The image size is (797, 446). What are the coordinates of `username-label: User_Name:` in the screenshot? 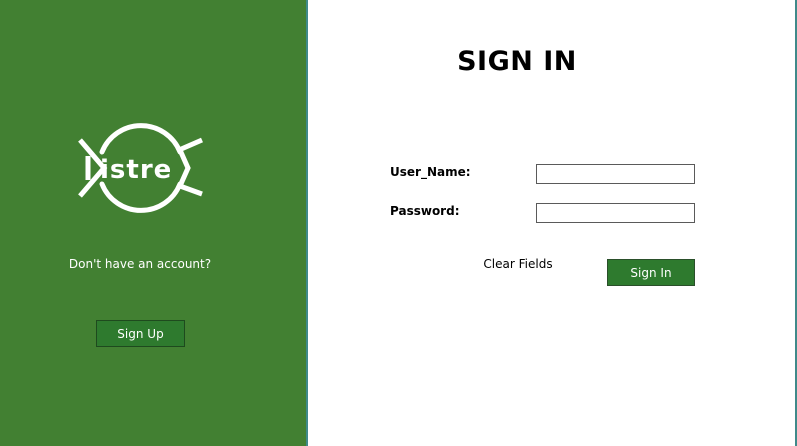 It's located at (430, 172).